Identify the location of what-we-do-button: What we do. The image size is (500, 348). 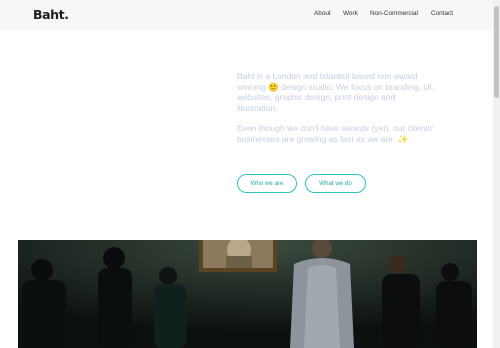
(335, 183).